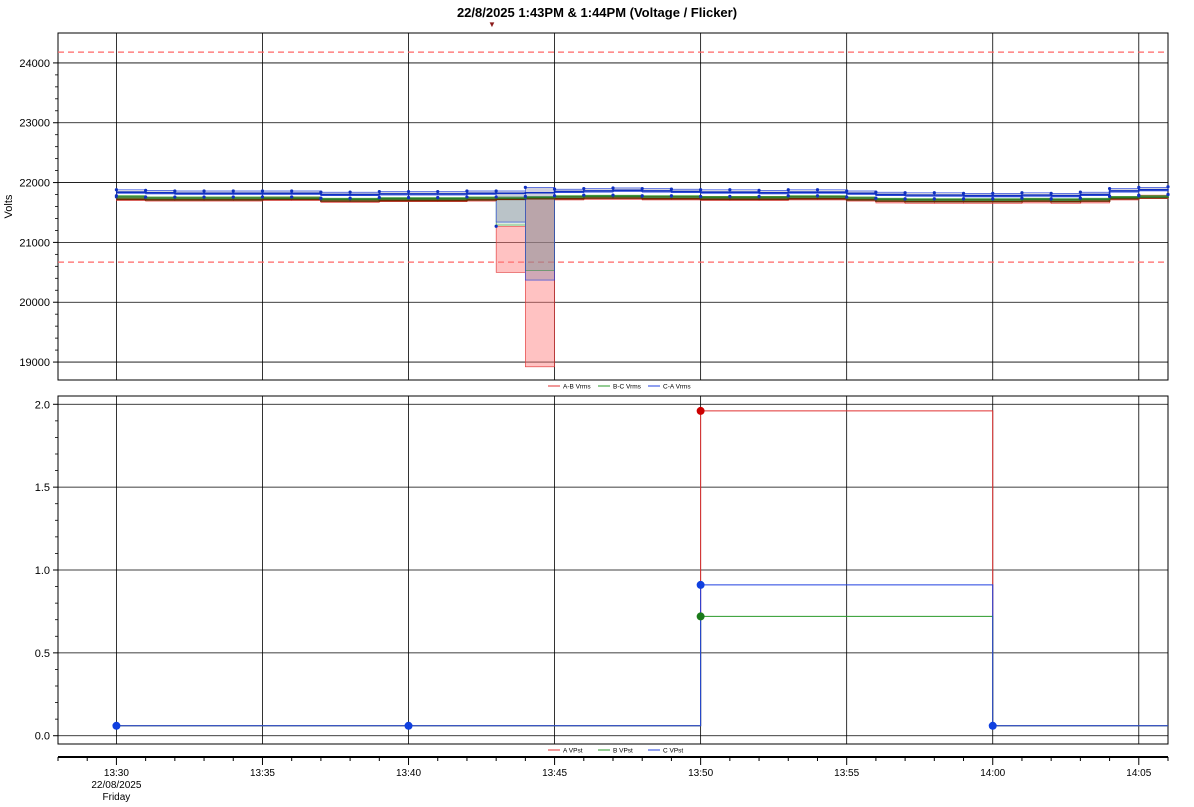  Describe the element at coordinates (577, 387) in the screenshot. I see `legend-label: A-B Vrms` at that location.